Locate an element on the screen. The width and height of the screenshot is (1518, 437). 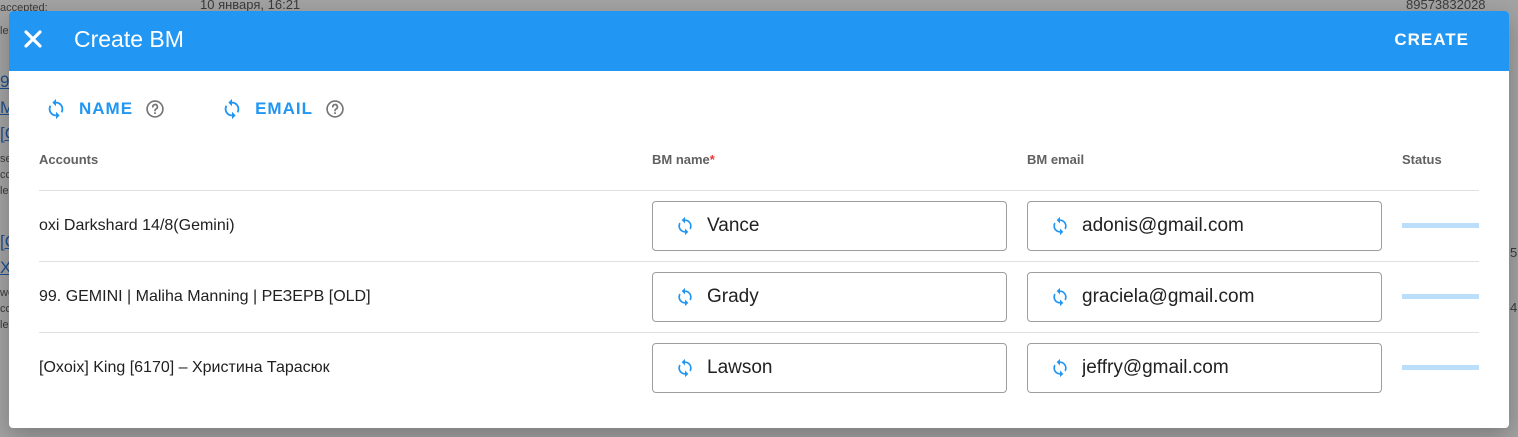
generate-emails-button: EMAIL is located at coordinates (283, 109).